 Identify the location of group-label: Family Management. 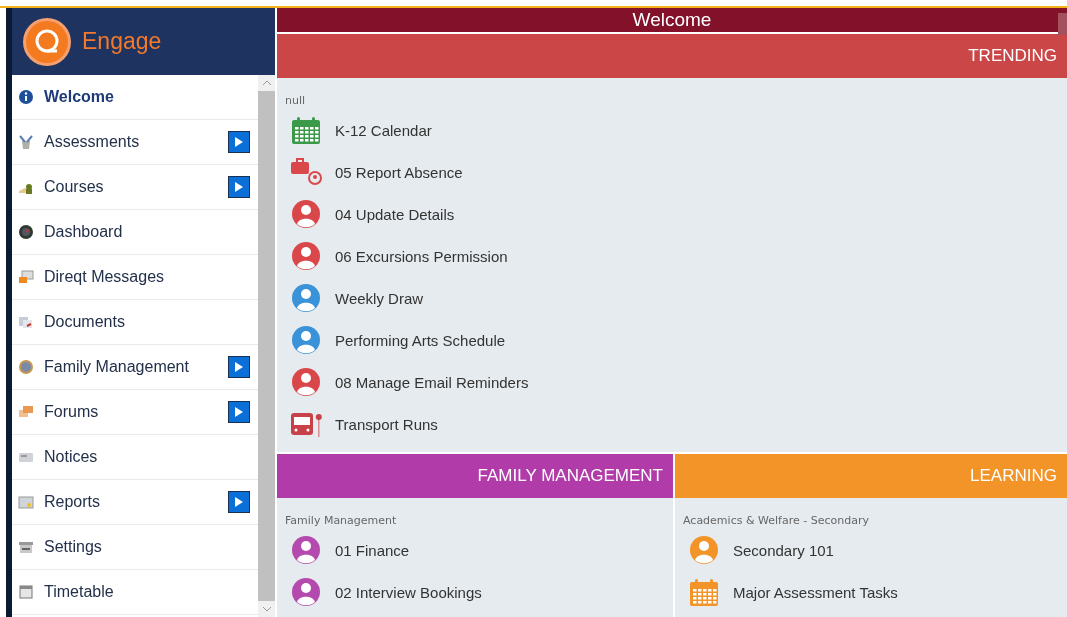
(341, 520).